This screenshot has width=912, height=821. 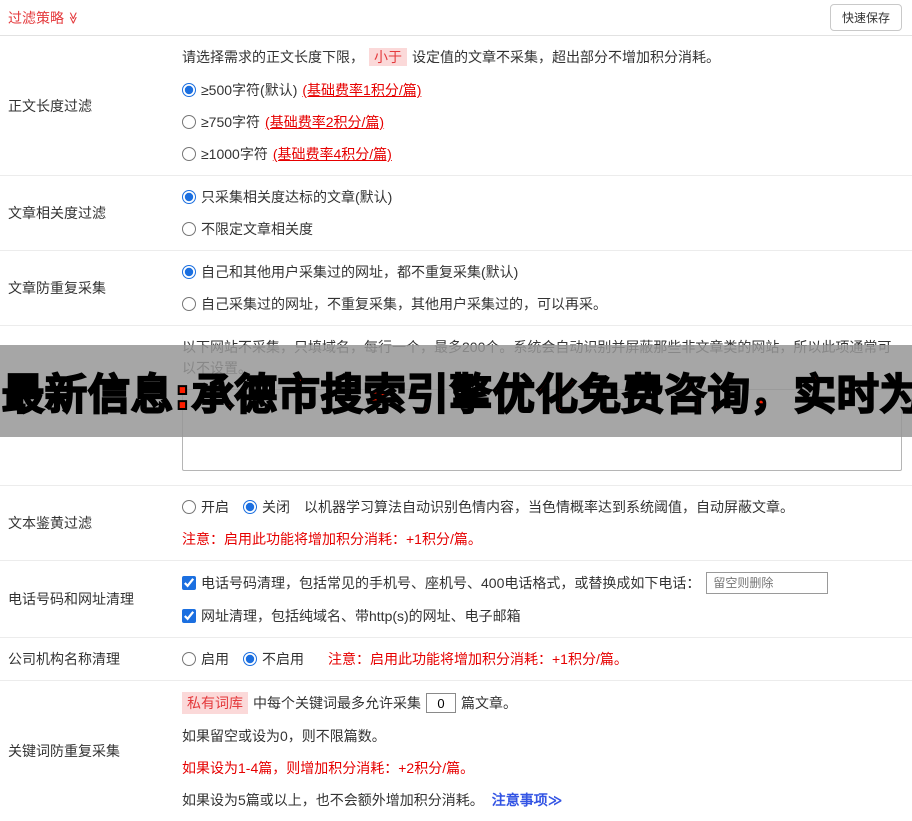 What do you see at coordinates (360, 272) in the screenshot?
I see `radio-dedup-global-label: 自己和其他用户采集过的网址，都不重复采集(默认)` at bounding box center [360, 272].